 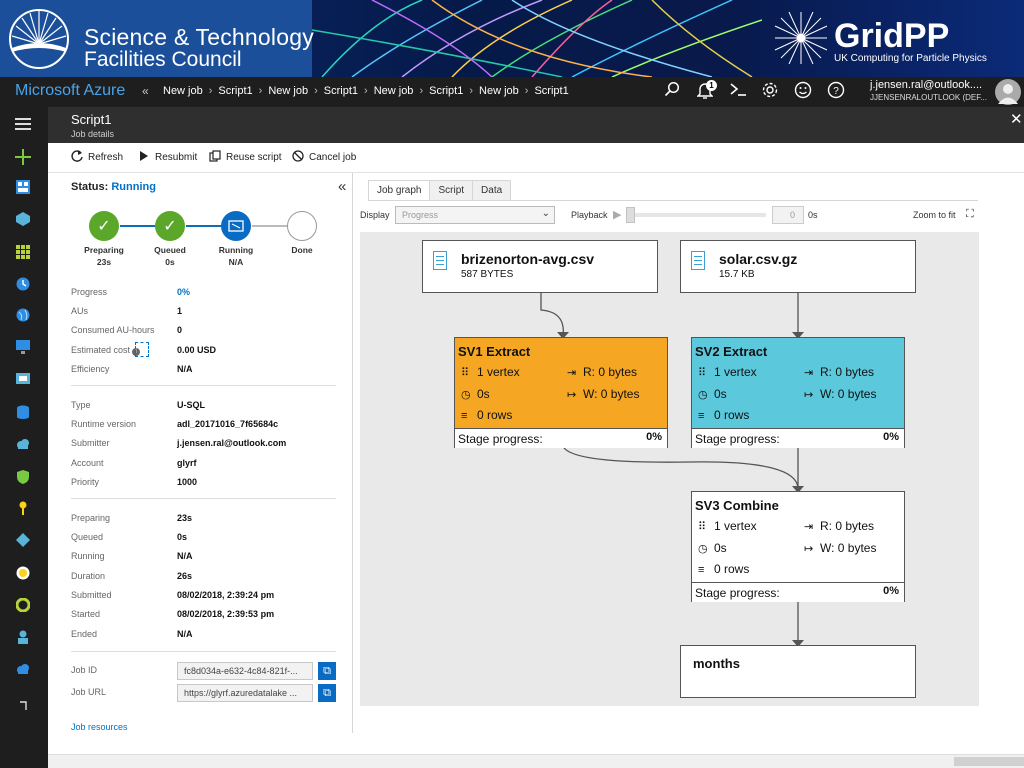 I want to click on job-status: Status: Running, so click(x=113, y=187).